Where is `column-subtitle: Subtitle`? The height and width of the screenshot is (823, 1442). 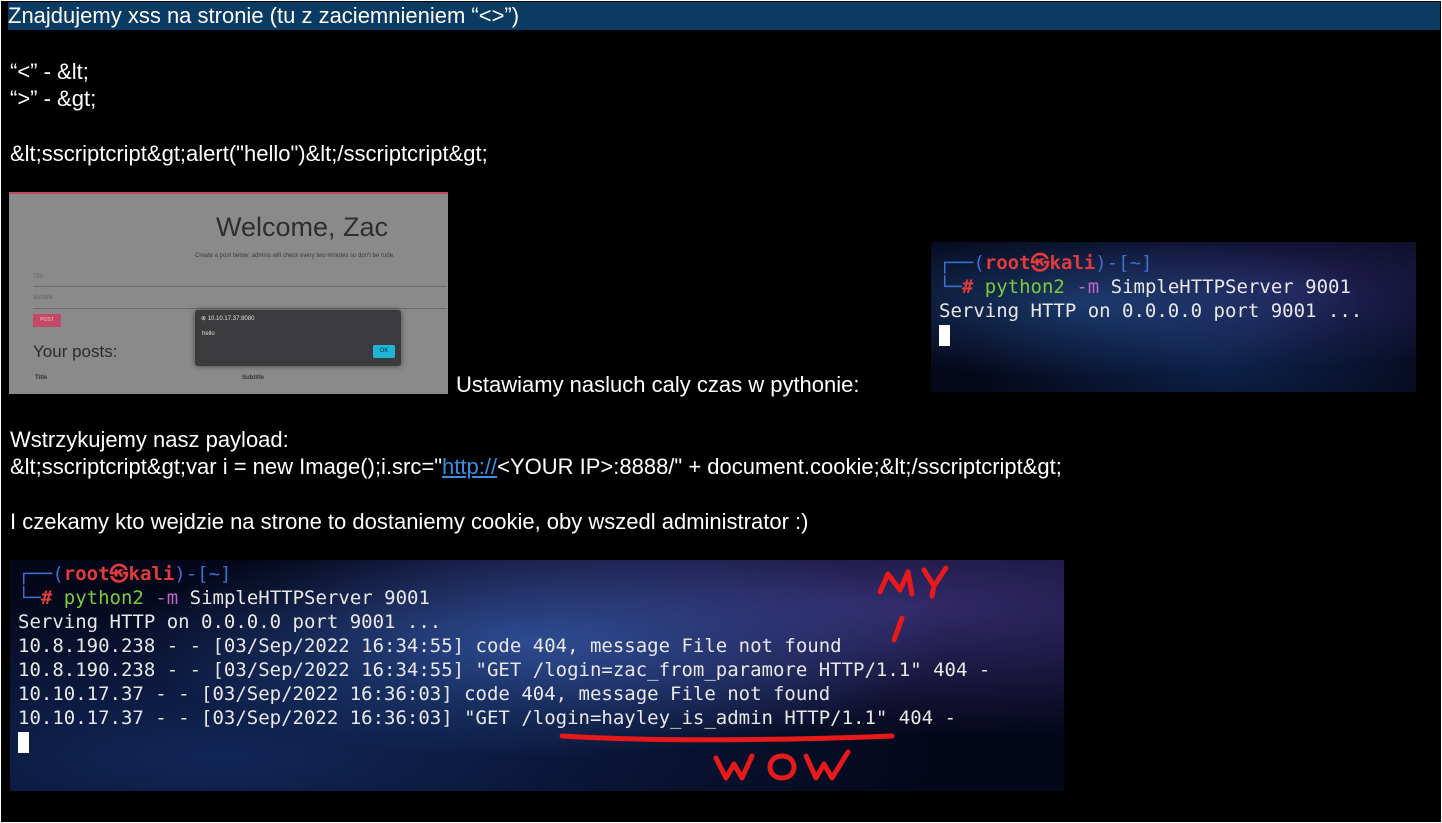
column-subtitle: Subtitle is located at coordinates (253, 378).